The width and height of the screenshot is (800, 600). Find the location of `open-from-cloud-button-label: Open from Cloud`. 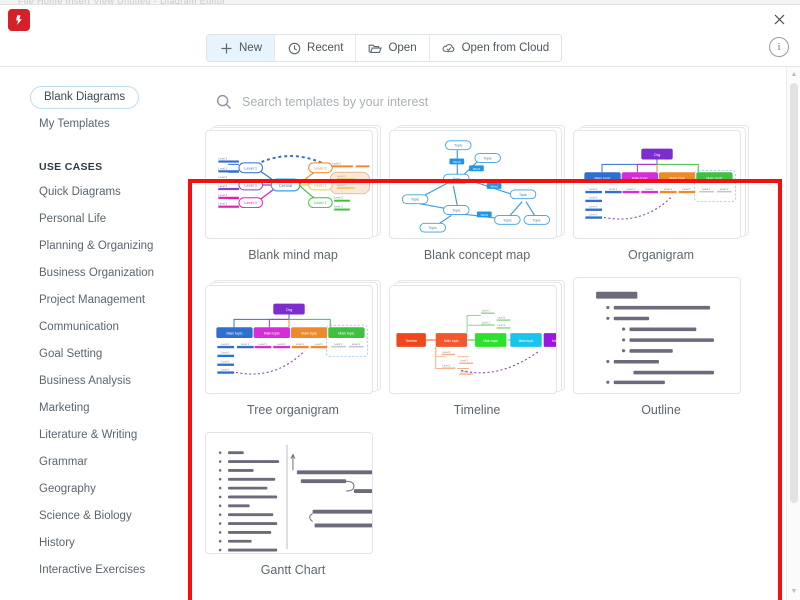

open-from-cloud-button-label: Open from Cloud is located at coordinates (505, 48).